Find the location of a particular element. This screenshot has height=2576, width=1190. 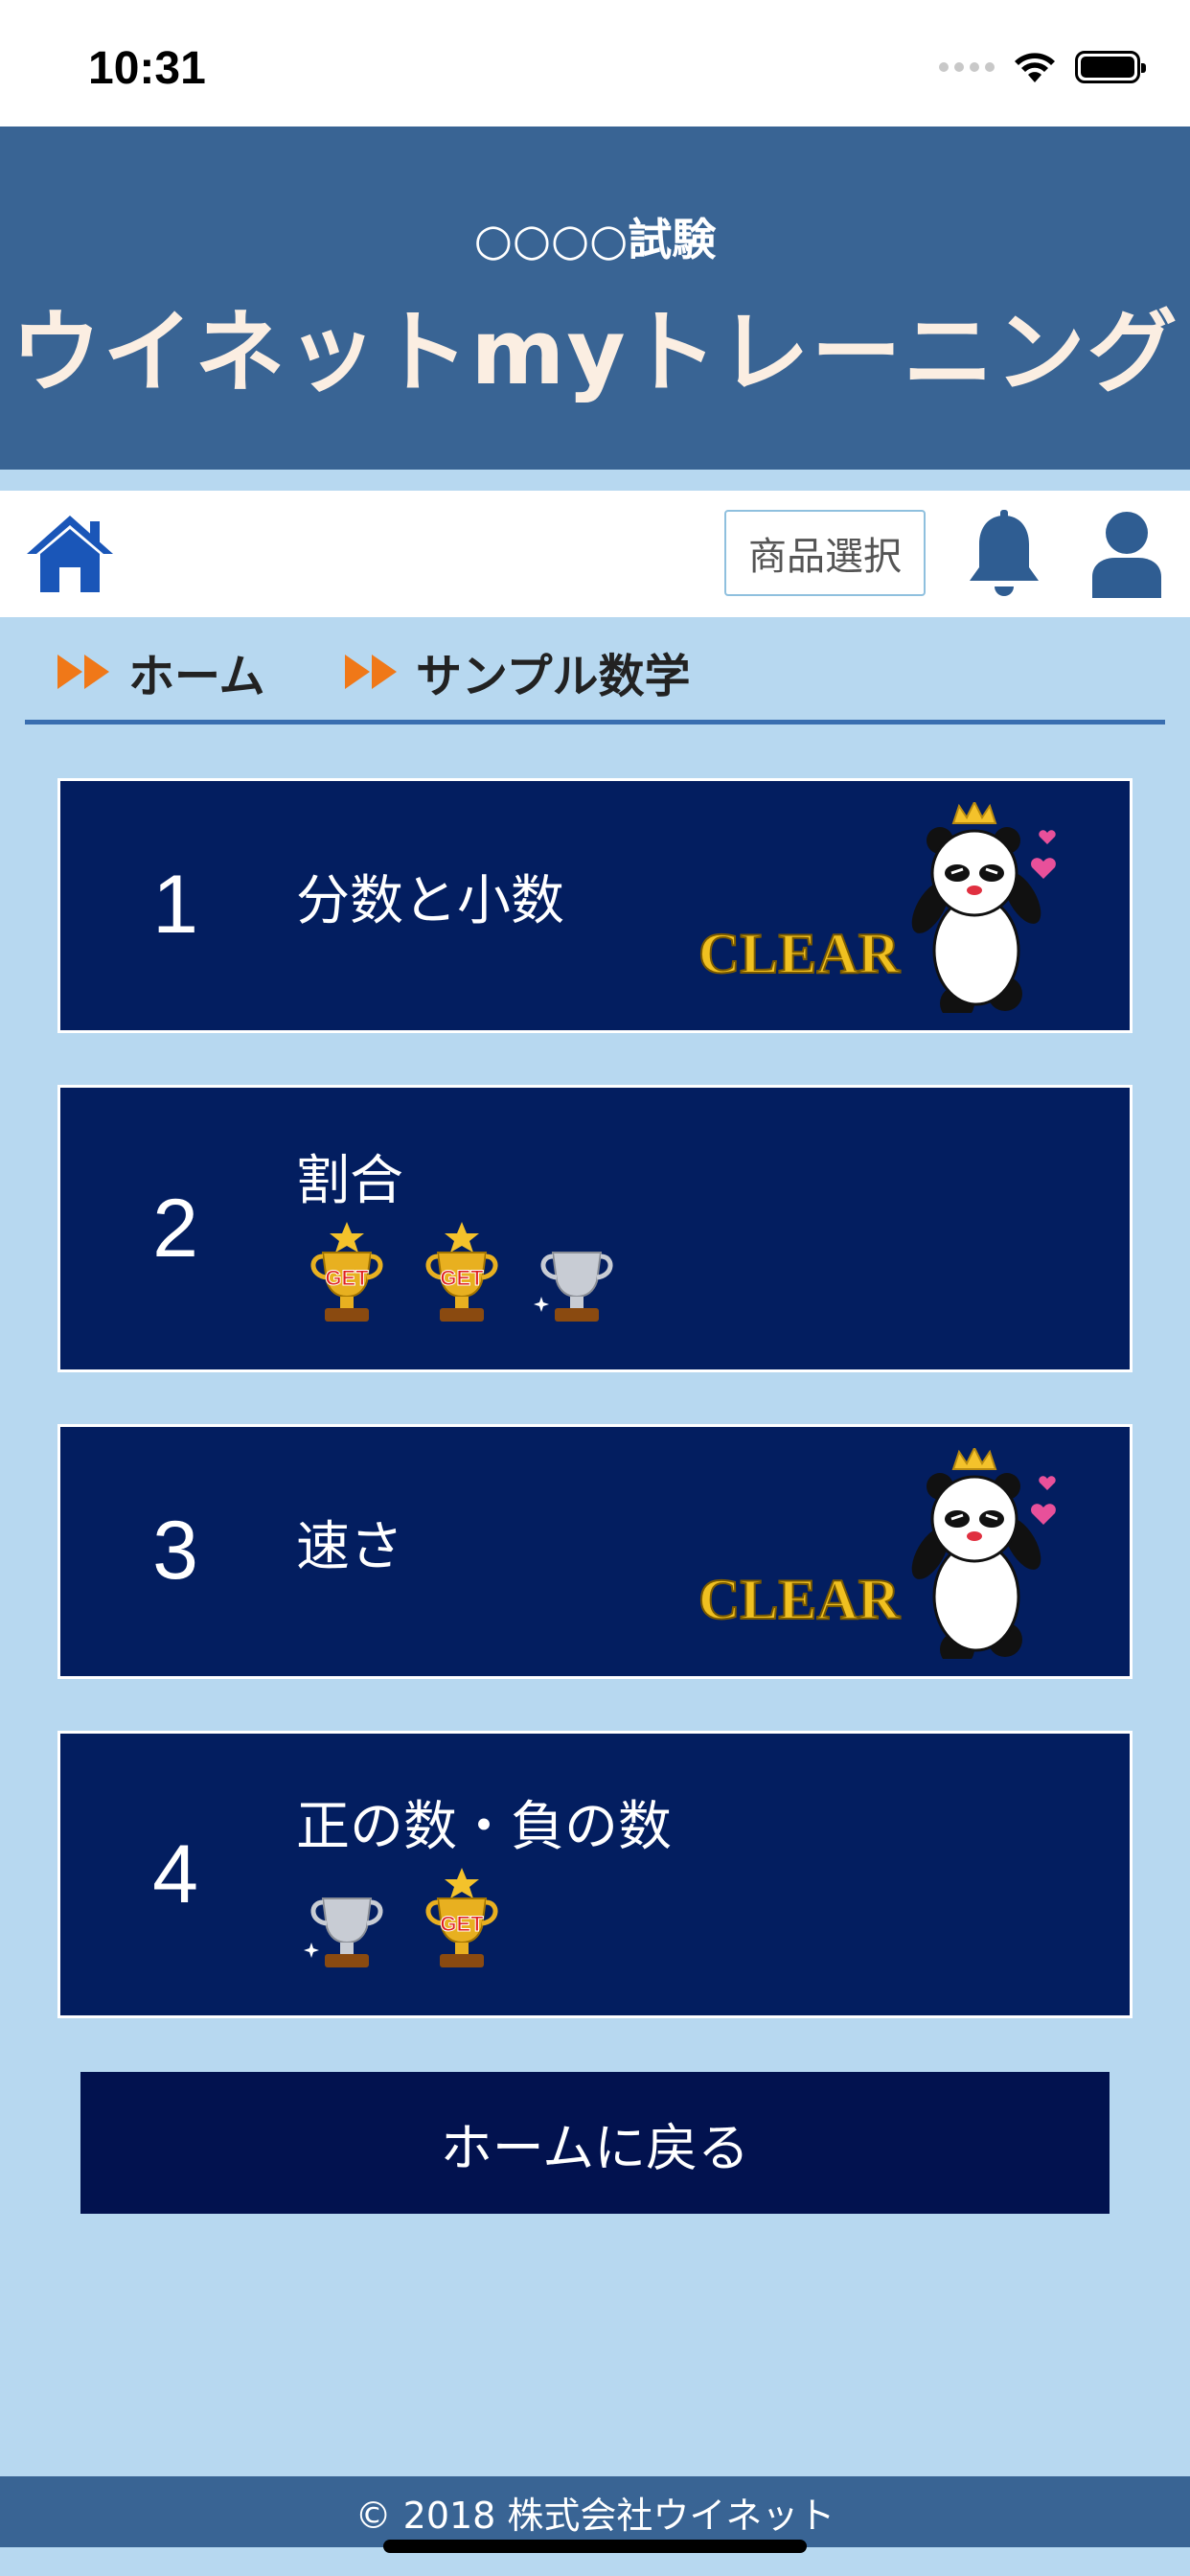

lesson-card-1: 1 分数と小数 CLEAR is located at coordinates (595, 905).